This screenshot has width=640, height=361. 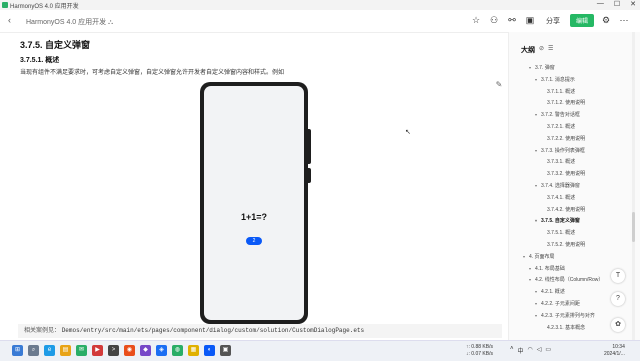 What do you see at coordinates (566, 138) in the screenshot?
I see `outline-item-label: 3.7.2.2. 使用说明` at bounding box center [566, 138].